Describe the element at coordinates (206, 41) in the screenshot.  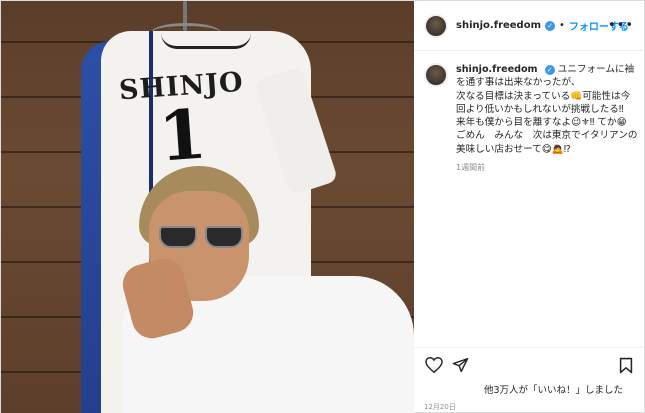
I see `jersey-collar` at that location.